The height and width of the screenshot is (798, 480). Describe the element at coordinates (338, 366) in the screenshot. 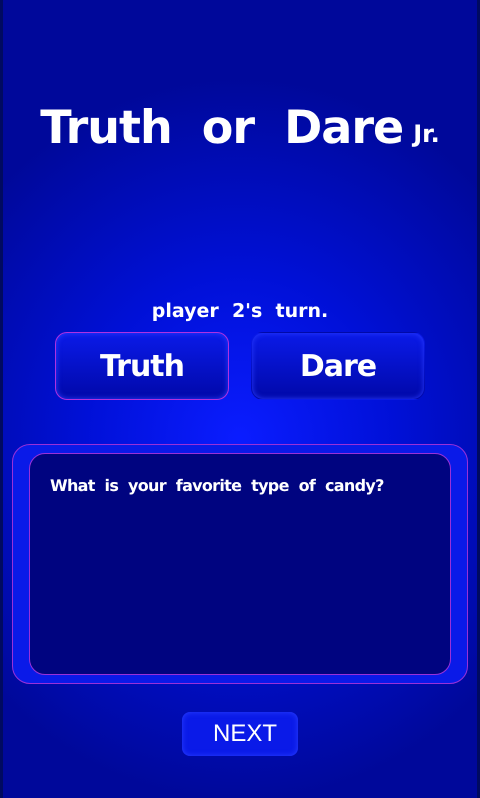

I see `choice-button: Dare` at that location.